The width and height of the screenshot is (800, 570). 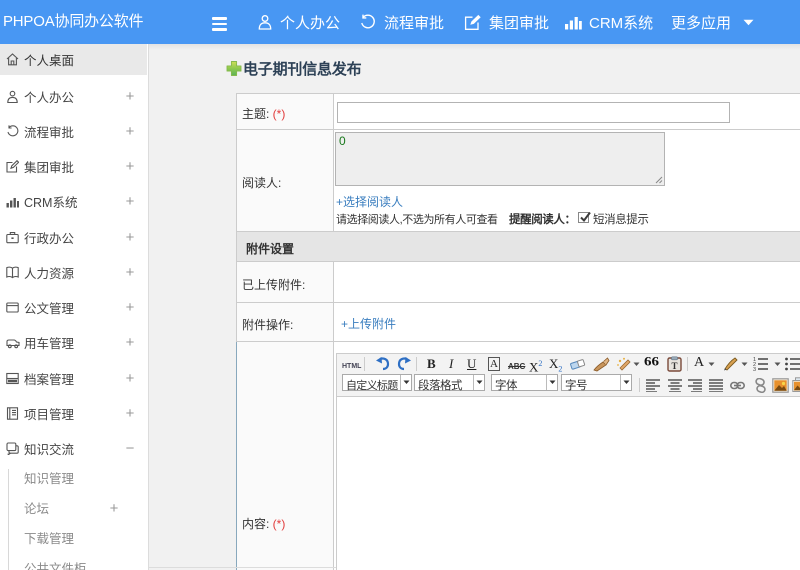 What do you see at coordinates (674, 366) in the screenshot?
I see `svg-text: T` at bounding box center [674, 366].